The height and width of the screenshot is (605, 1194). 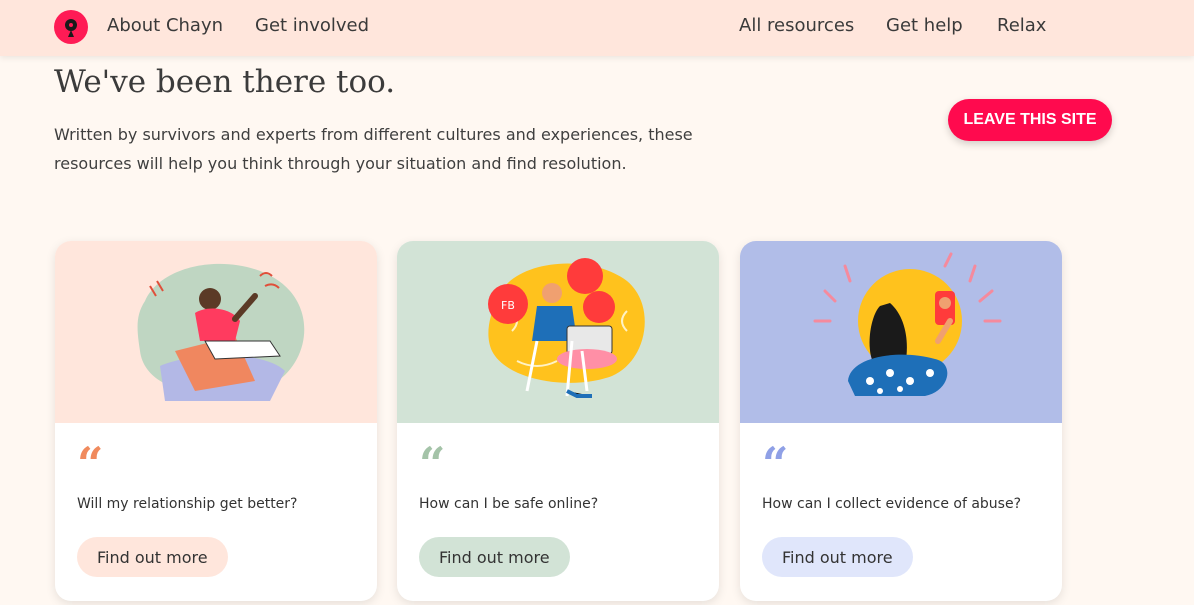 I want to click on nav-get-help: Get help, so click(x=924, y=25).